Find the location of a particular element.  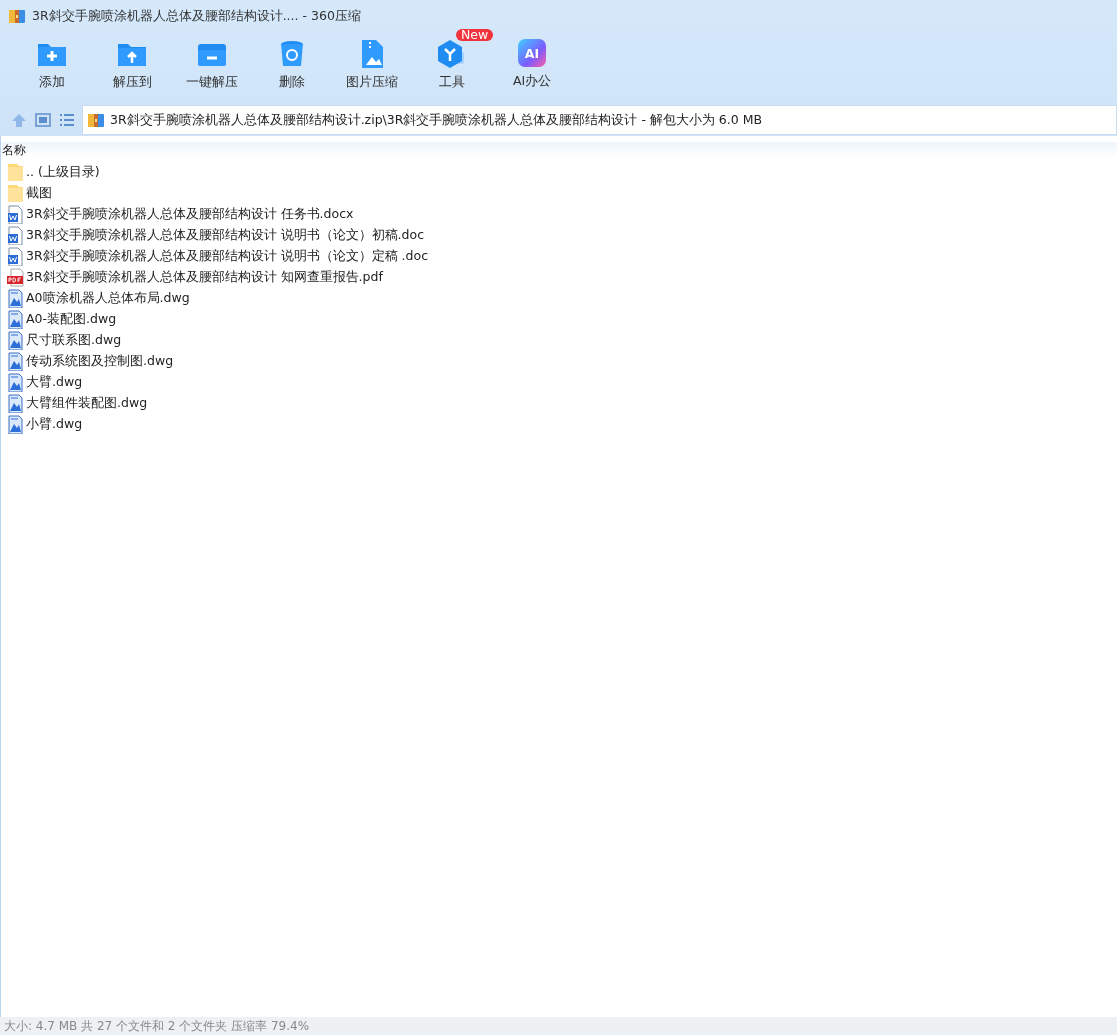

image-button: 图片压缩 is located at coordinates (372, 68).